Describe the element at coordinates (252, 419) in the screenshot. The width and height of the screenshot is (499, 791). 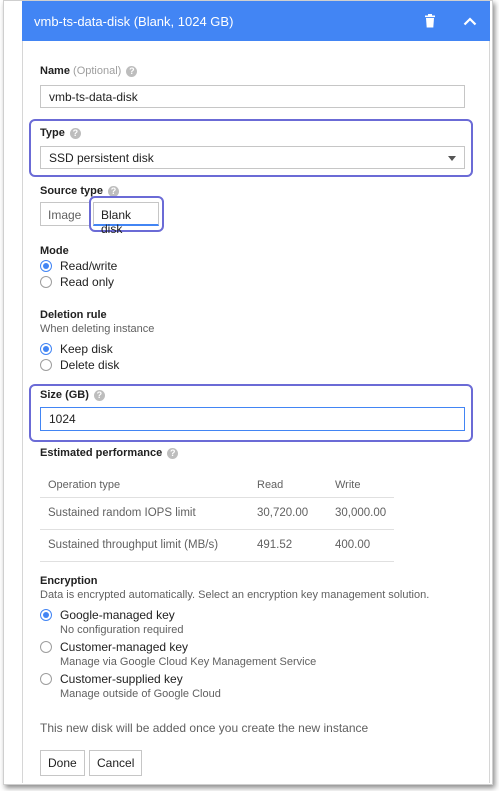
I see `size-input: 1024` at that location.